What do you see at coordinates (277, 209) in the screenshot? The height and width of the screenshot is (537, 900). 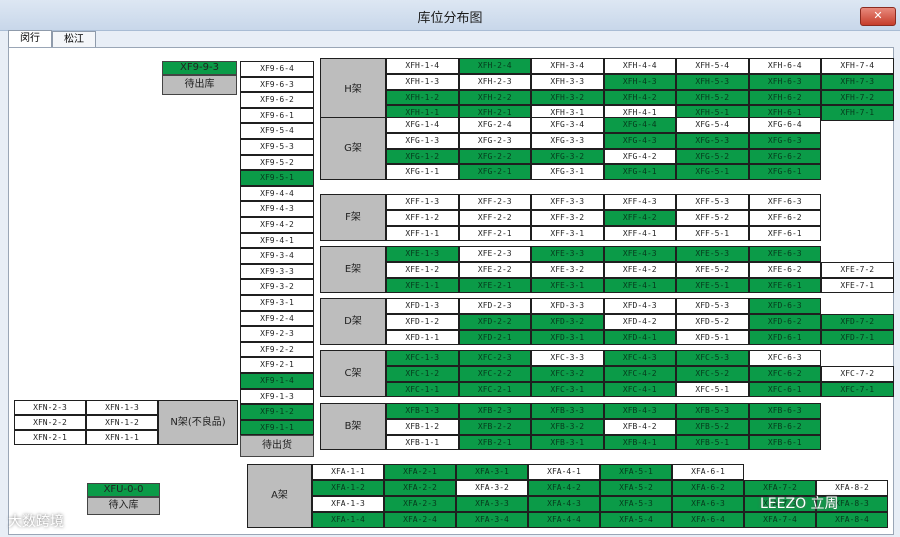 I see `slot-cell: XF9-4-3` at bounding box center [277, 209].